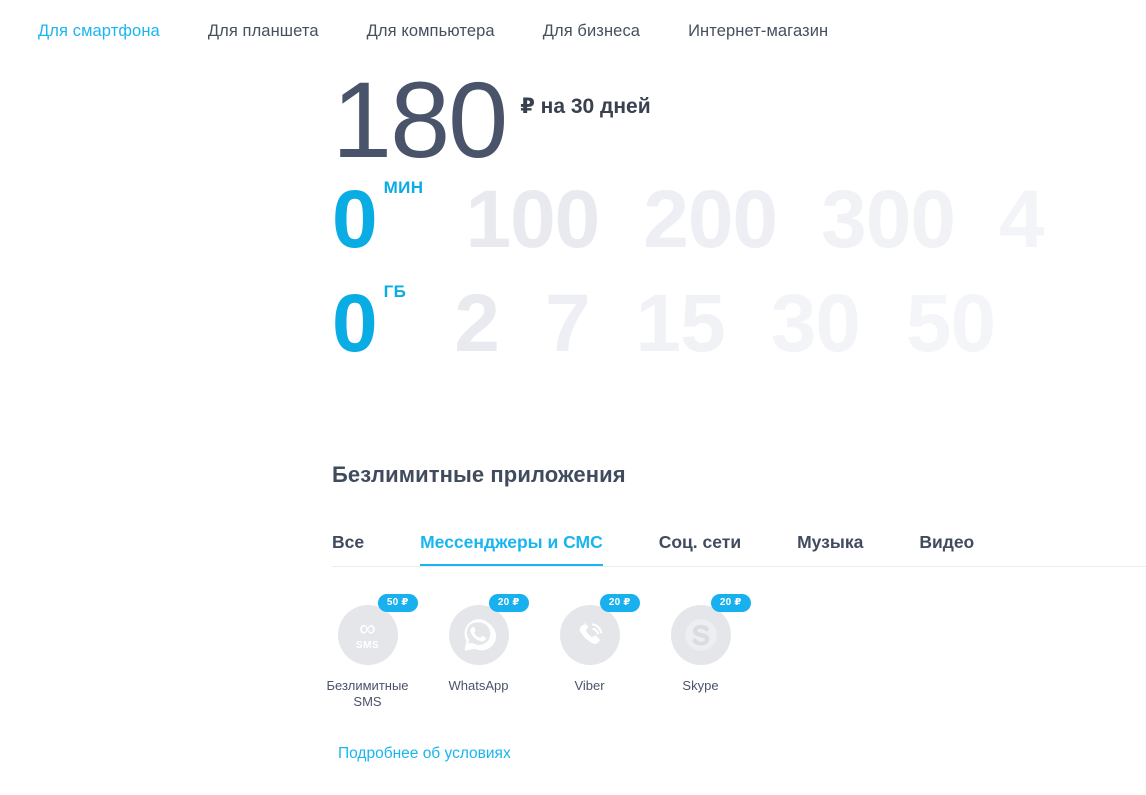 This screenshot has width=1146, height=795. What do you see at coordinates (511, 549) in the screenshot?
I see `tab-messengers-sms: Мессенджеры и СМС` at bounding box center [511, 549].